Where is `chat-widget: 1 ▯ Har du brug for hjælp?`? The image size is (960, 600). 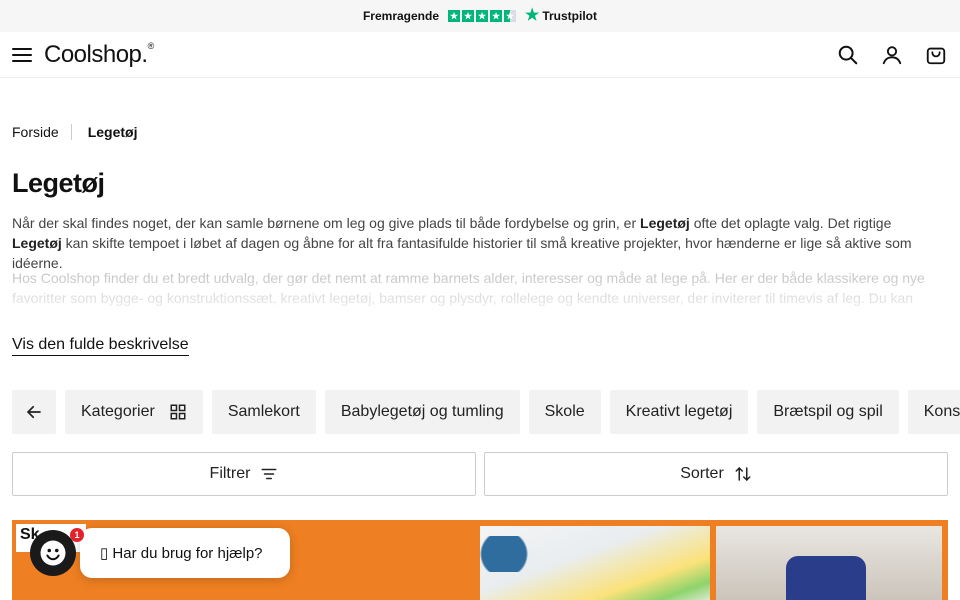
chat-widget: 1 ▯ Har du brug for hjælp? is located at coordinates (160, 553).